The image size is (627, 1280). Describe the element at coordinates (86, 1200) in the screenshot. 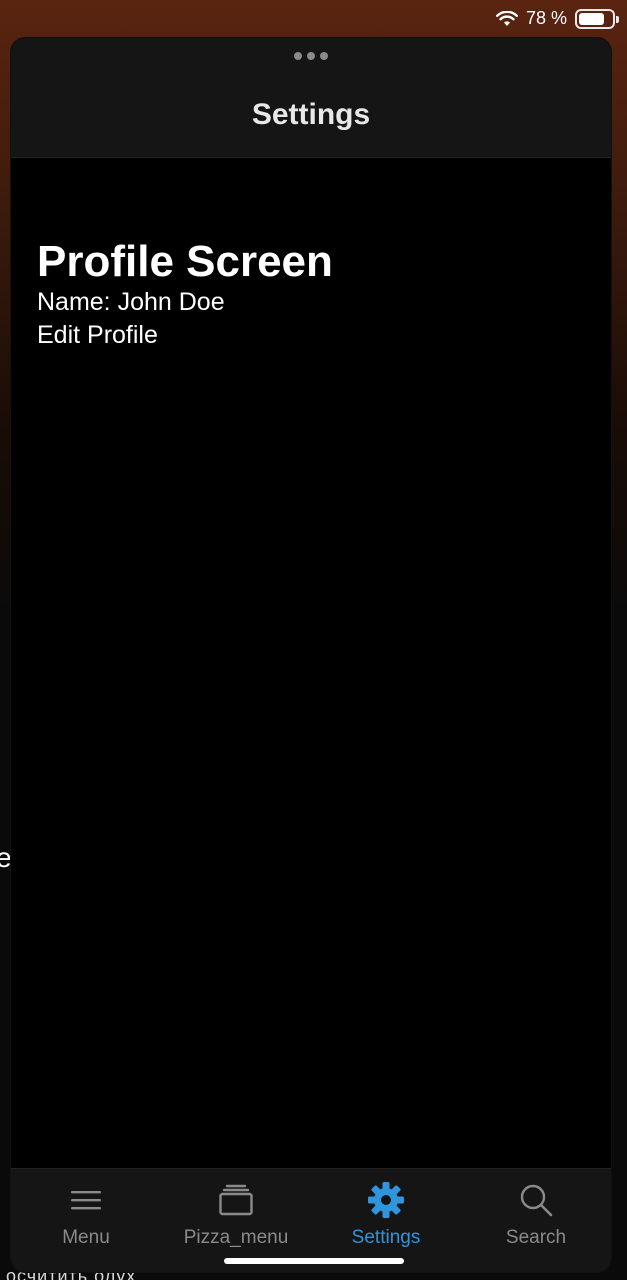

I see `hamburger-menu-icon` at that location.